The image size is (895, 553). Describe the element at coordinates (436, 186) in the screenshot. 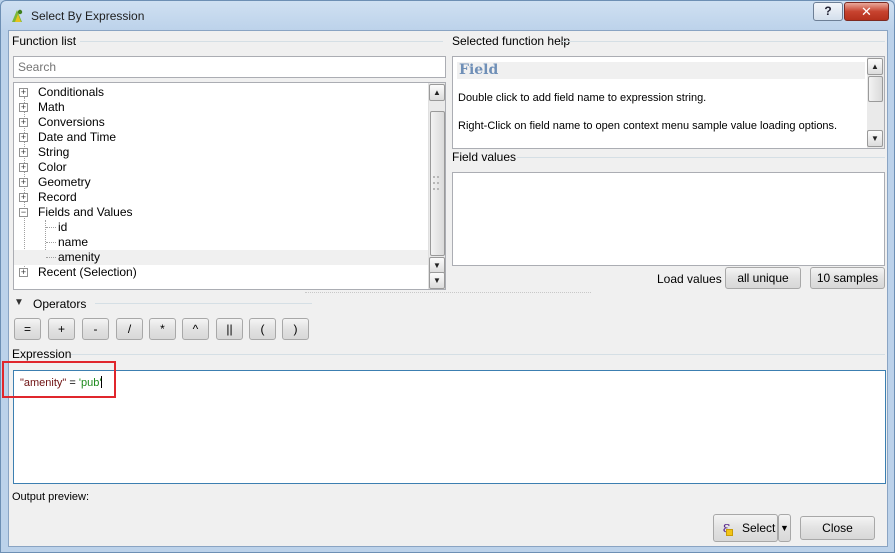

I see `function-tree-scrollbar: ▲ ▼ ▼` at that location.